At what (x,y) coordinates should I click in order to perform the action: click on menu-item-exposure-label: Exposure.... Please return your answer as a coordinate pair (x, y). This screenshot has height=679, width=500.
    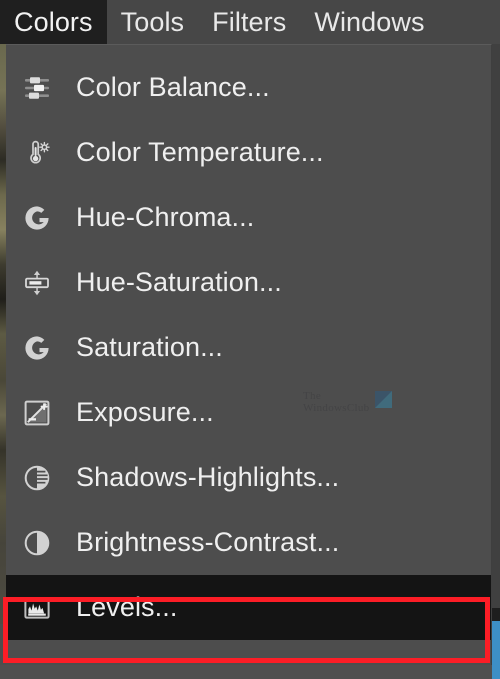
    Looking at the image, I should click on (145, 412).